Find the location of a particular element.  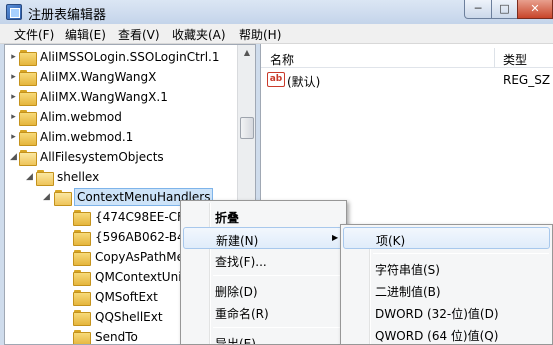

regedit-app-icon is located at coordinates (14, 12).